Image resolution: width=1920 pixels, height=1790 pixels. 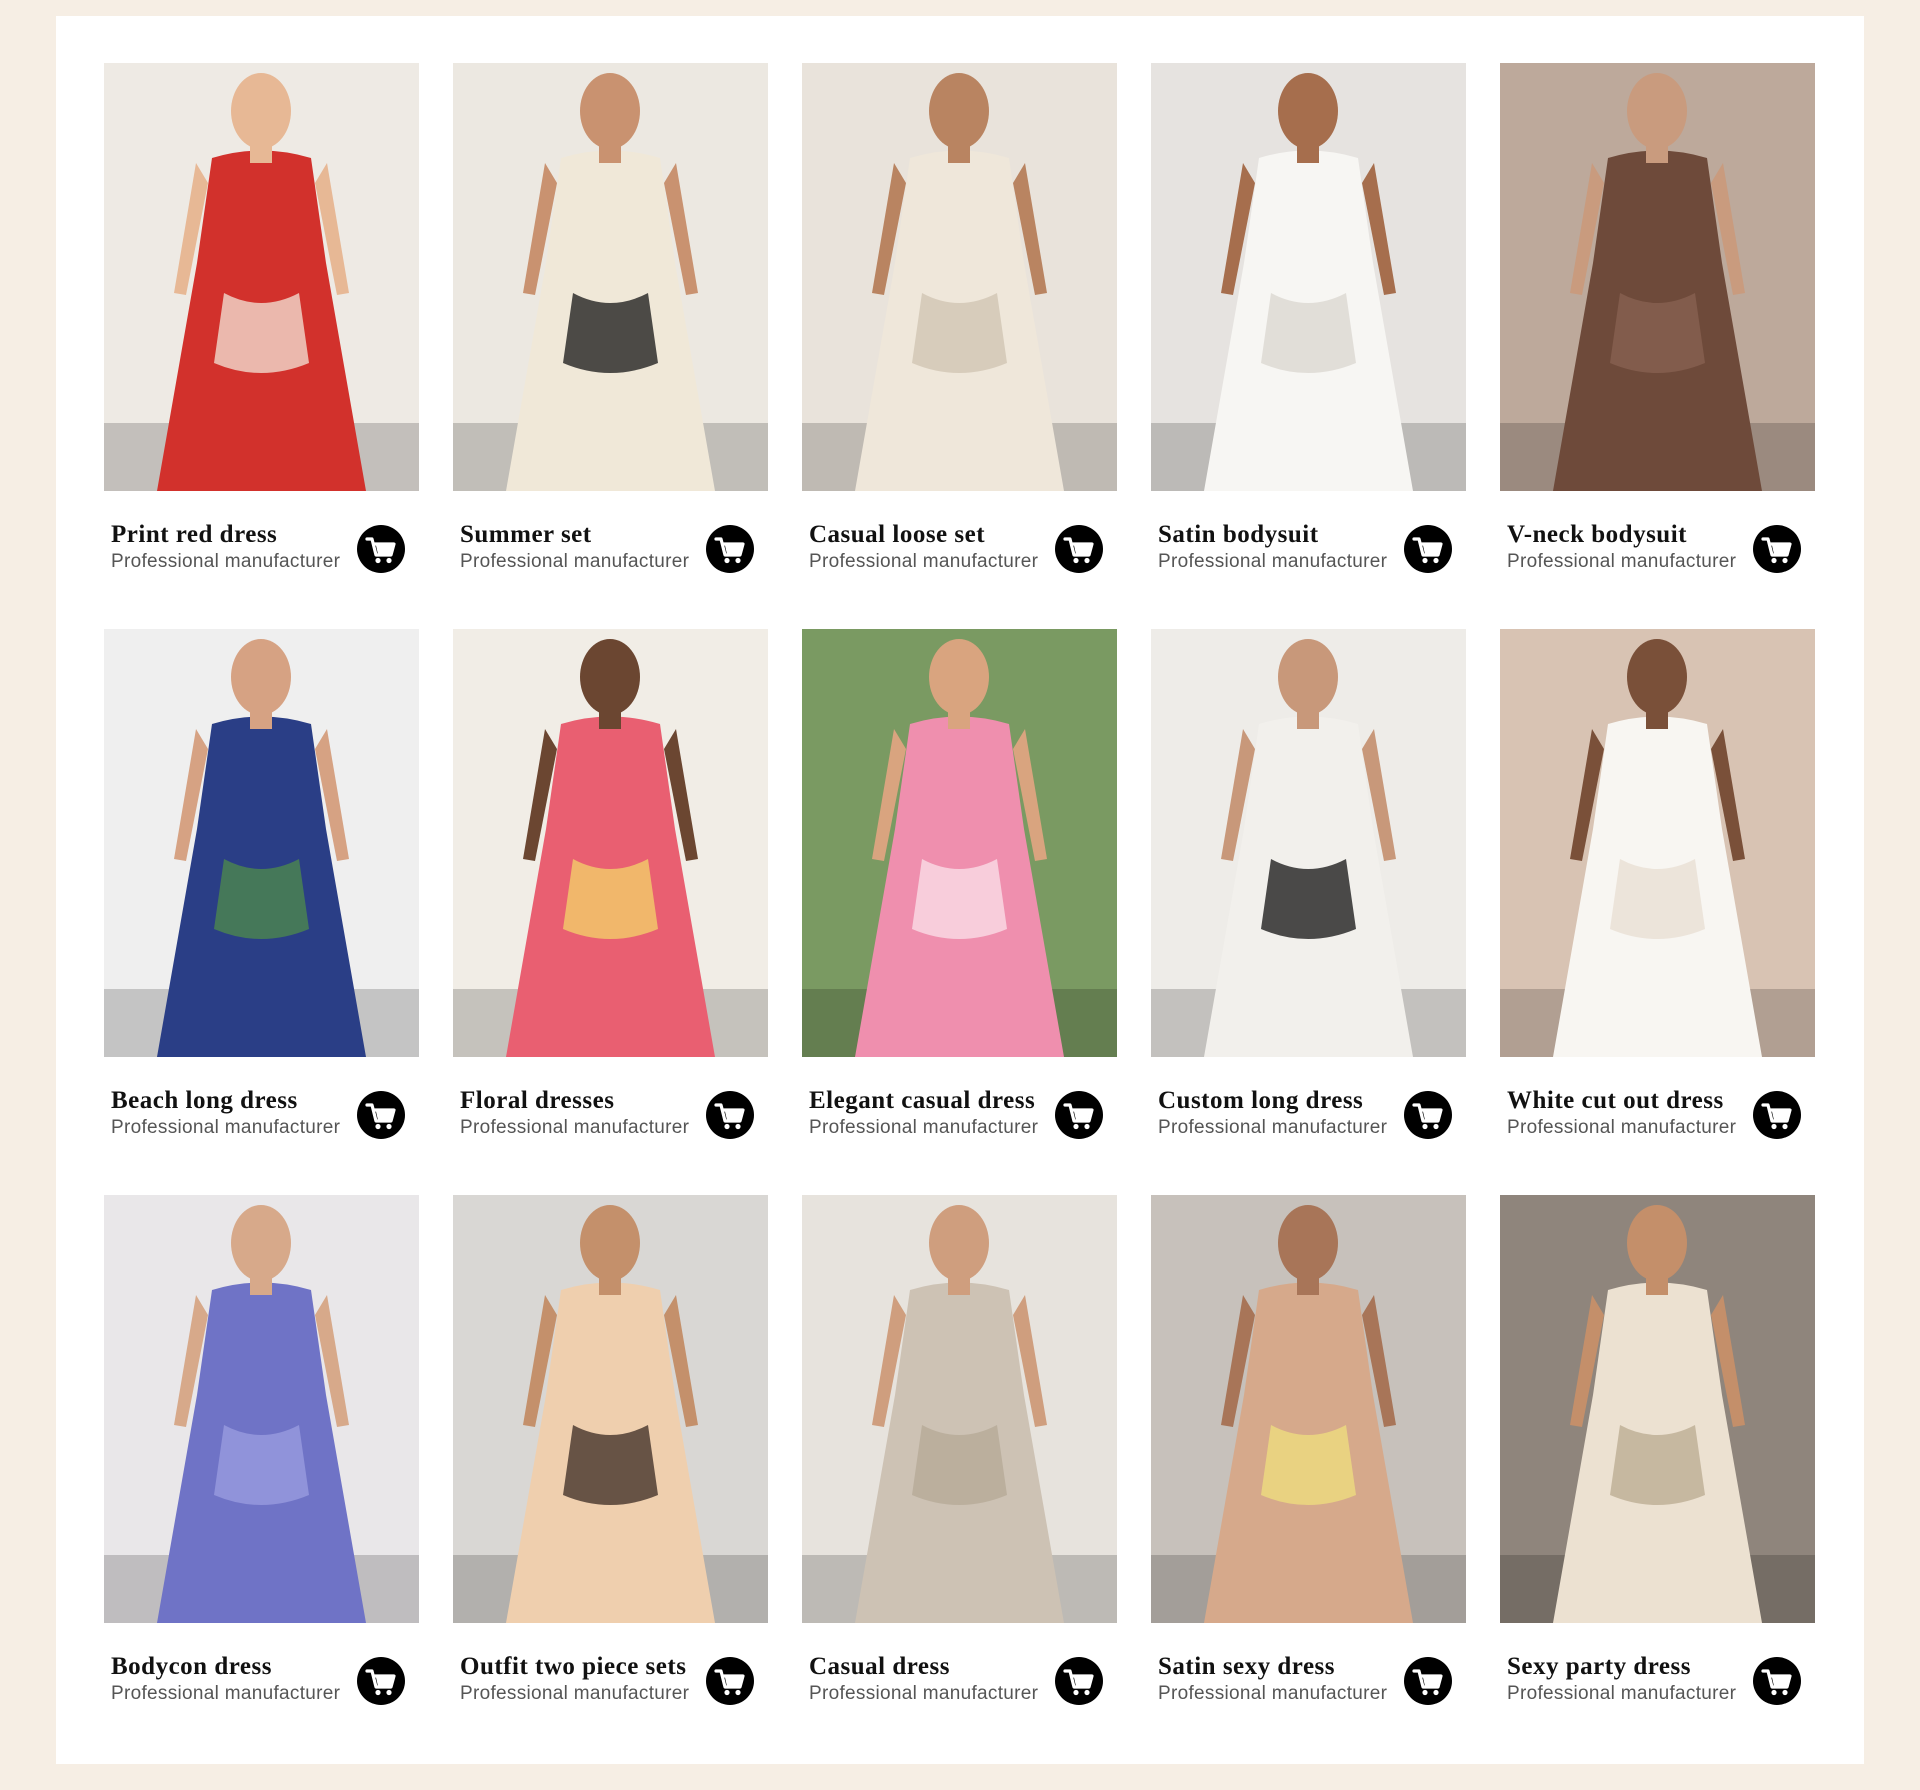 I want to click on product-name: Elegant casual dress, so click(x=922, y=1101).